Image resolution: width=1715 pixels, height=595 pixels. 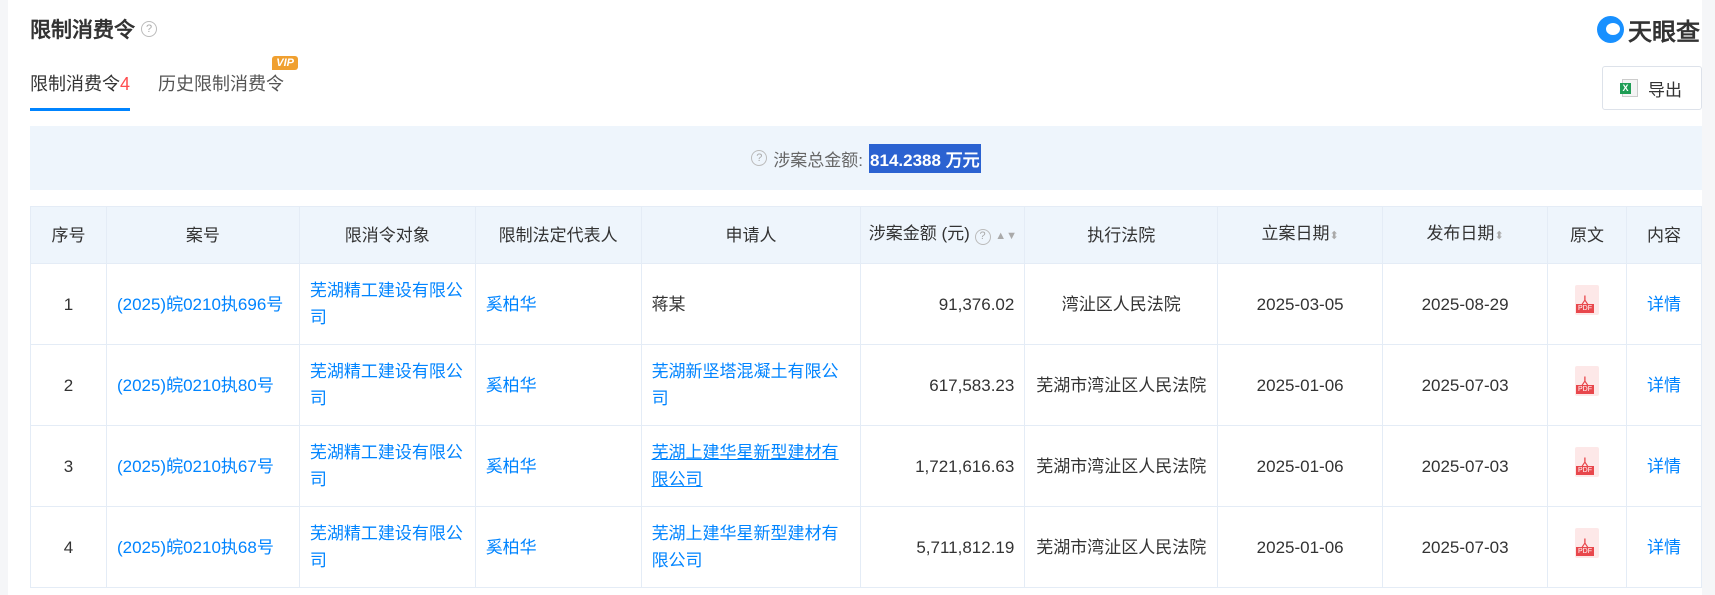 I want to click on total-amount-summary: ? 涉案总金额: 814.2388 万元, so click(x=866, y=158).